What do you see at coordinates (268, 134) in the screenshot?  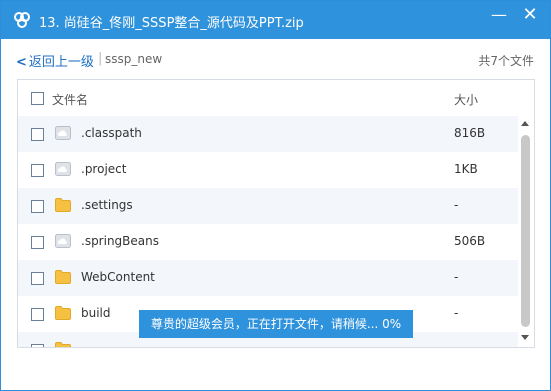 I see `file-row: .classpath 816B` at bounding box center [268, 134].